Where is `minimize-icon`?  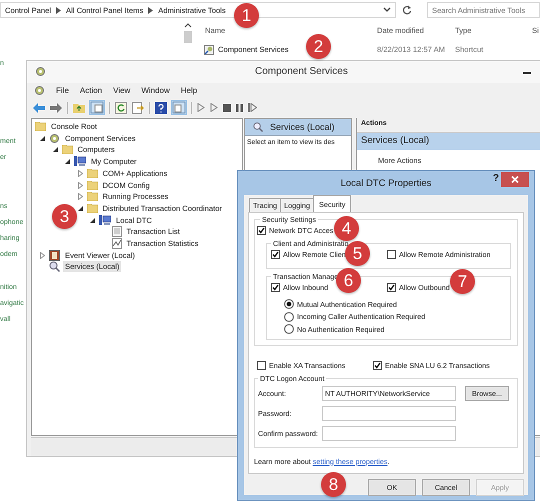 minimize-icon is located at coordinates (527, 73).